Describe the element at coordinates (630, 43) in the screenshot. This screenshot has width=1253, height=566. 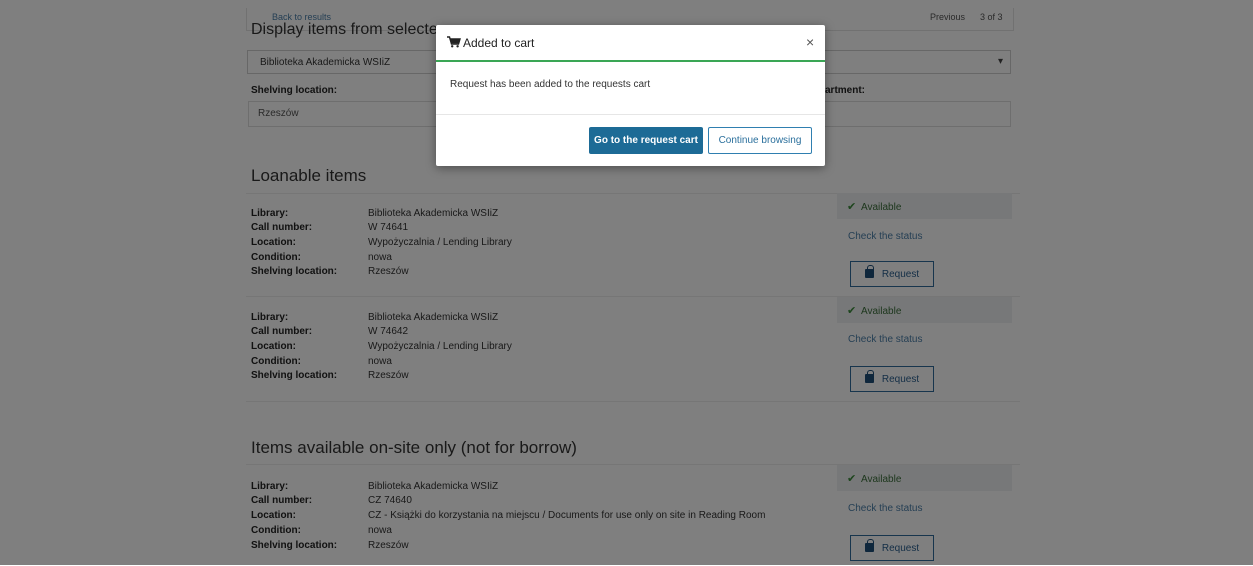
I see `dialog-header: Added to cart ×` at that location.